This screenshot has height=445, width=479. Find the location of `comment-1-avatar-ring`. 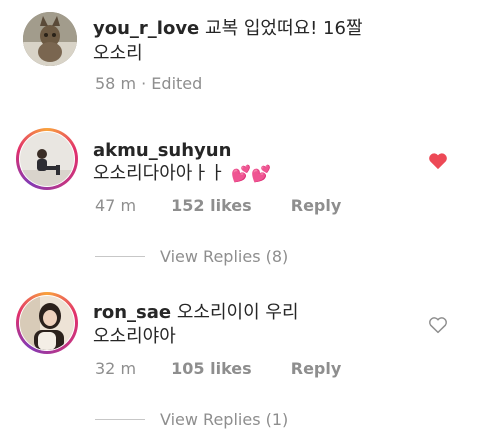

comment-1-avatar-ring is located at coordinates (47, 159).